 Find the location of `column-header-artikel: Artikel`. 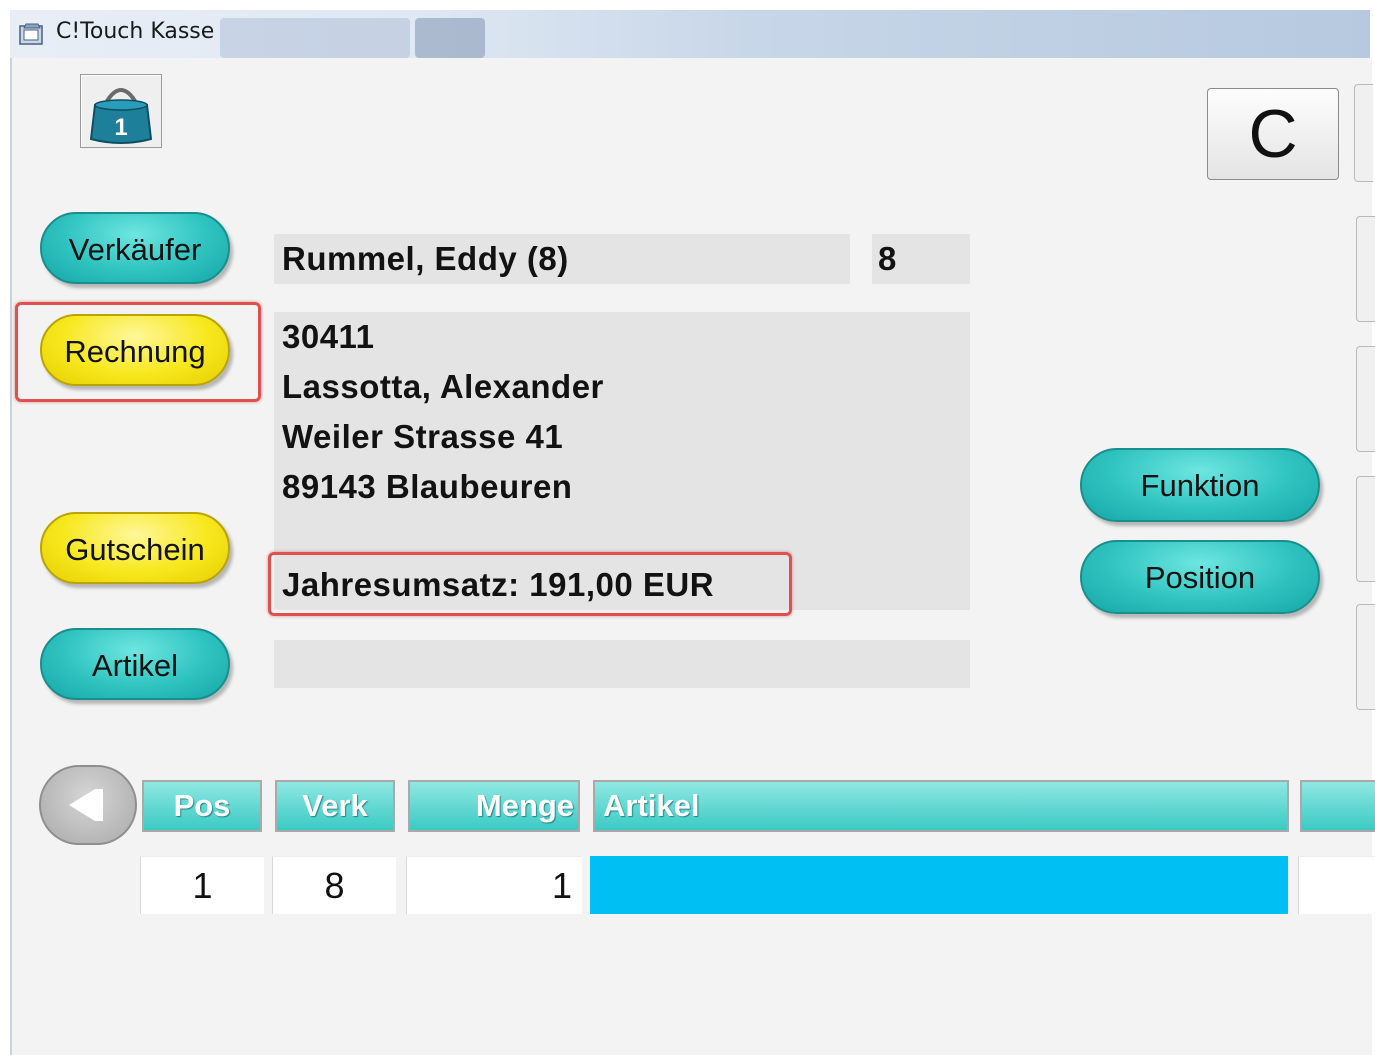

column-header-artikel: Artikel is located at coordinates (941, 806).